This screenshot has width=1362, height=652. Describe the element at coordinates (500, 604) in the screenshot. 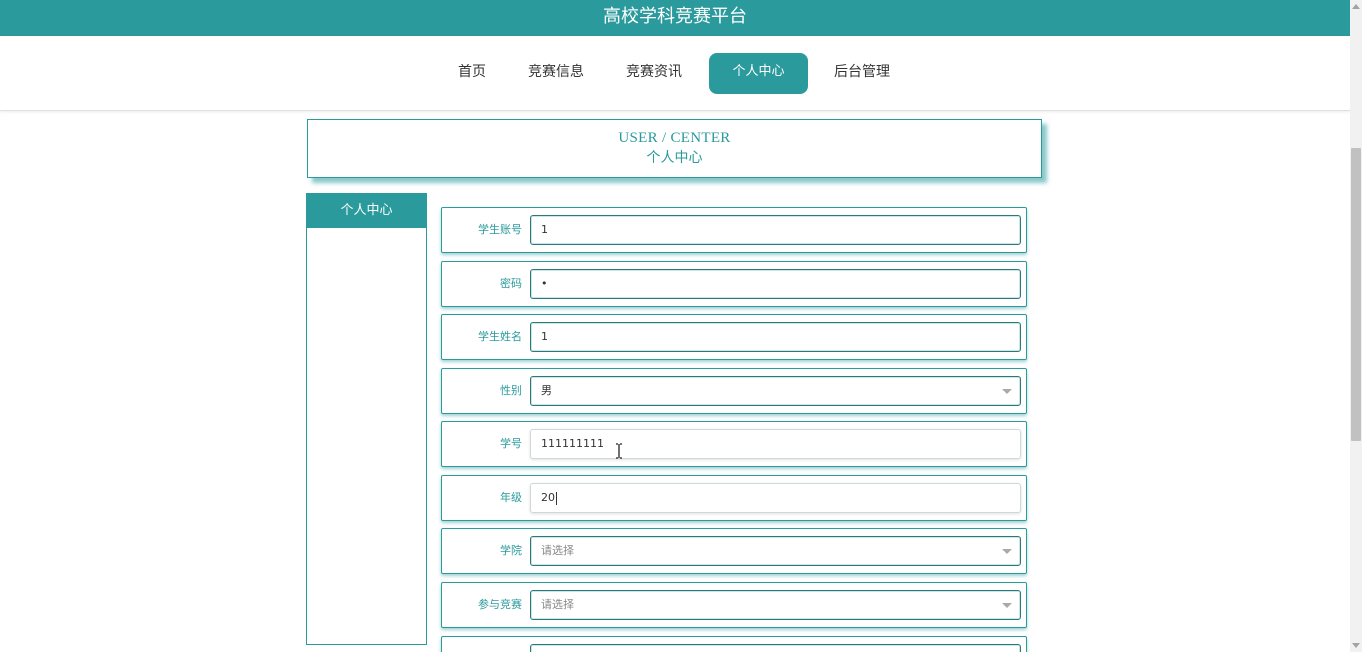

I see `competition-label: 参与竞赛` at that location.